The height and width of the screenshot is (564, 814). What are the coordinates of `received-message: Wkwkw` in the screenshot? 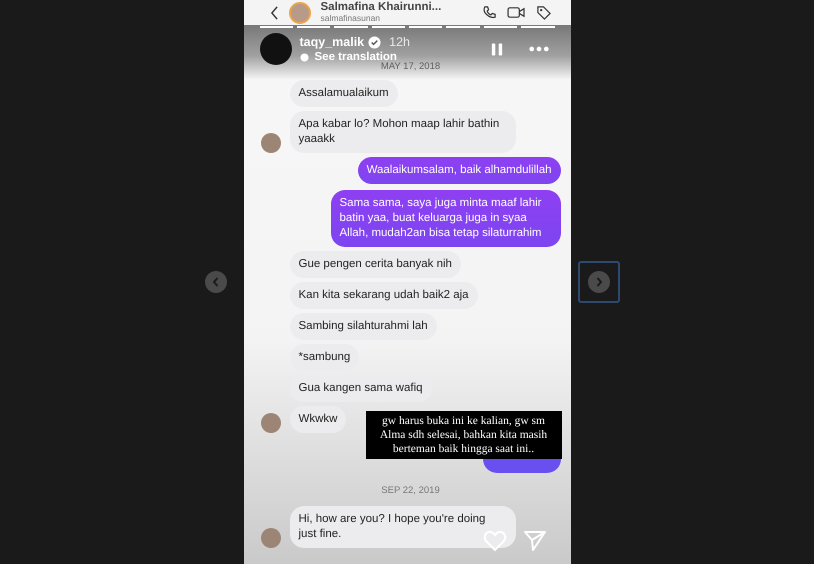 It's located at (318, 419).